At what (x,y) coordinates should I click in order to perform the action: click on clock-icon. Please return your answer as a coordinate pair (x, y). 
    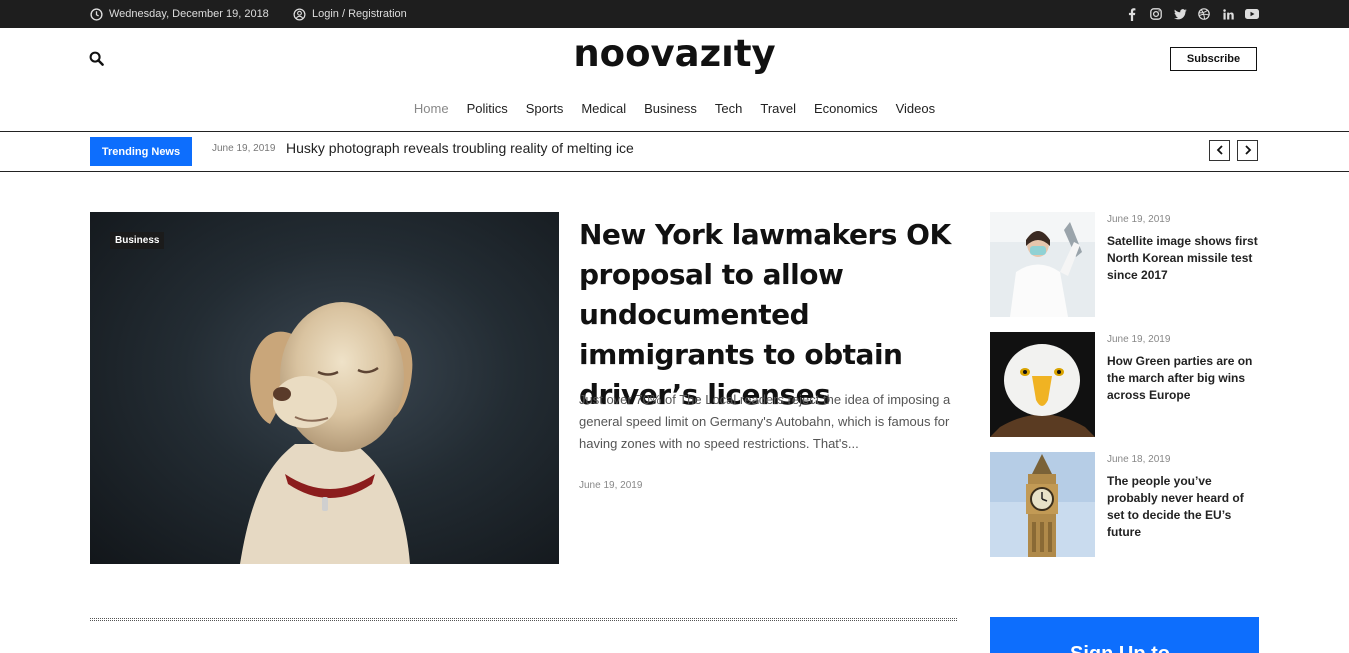
    Looking at the image, I should click on (96, 14).